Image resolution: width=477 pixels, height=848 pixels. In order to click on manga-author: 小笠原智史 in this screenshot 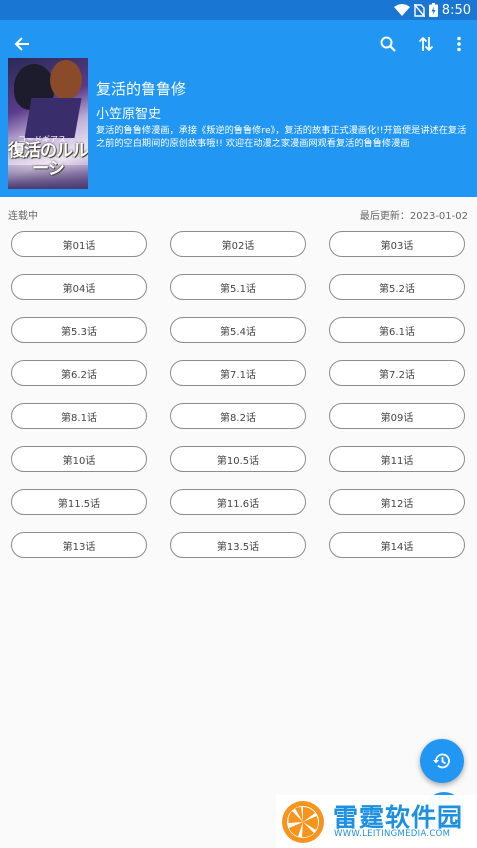, I will do `click(128, 112)`.